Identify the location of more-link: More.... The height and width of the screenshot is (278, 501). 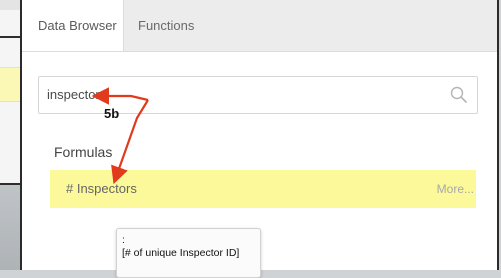
(455, 189).